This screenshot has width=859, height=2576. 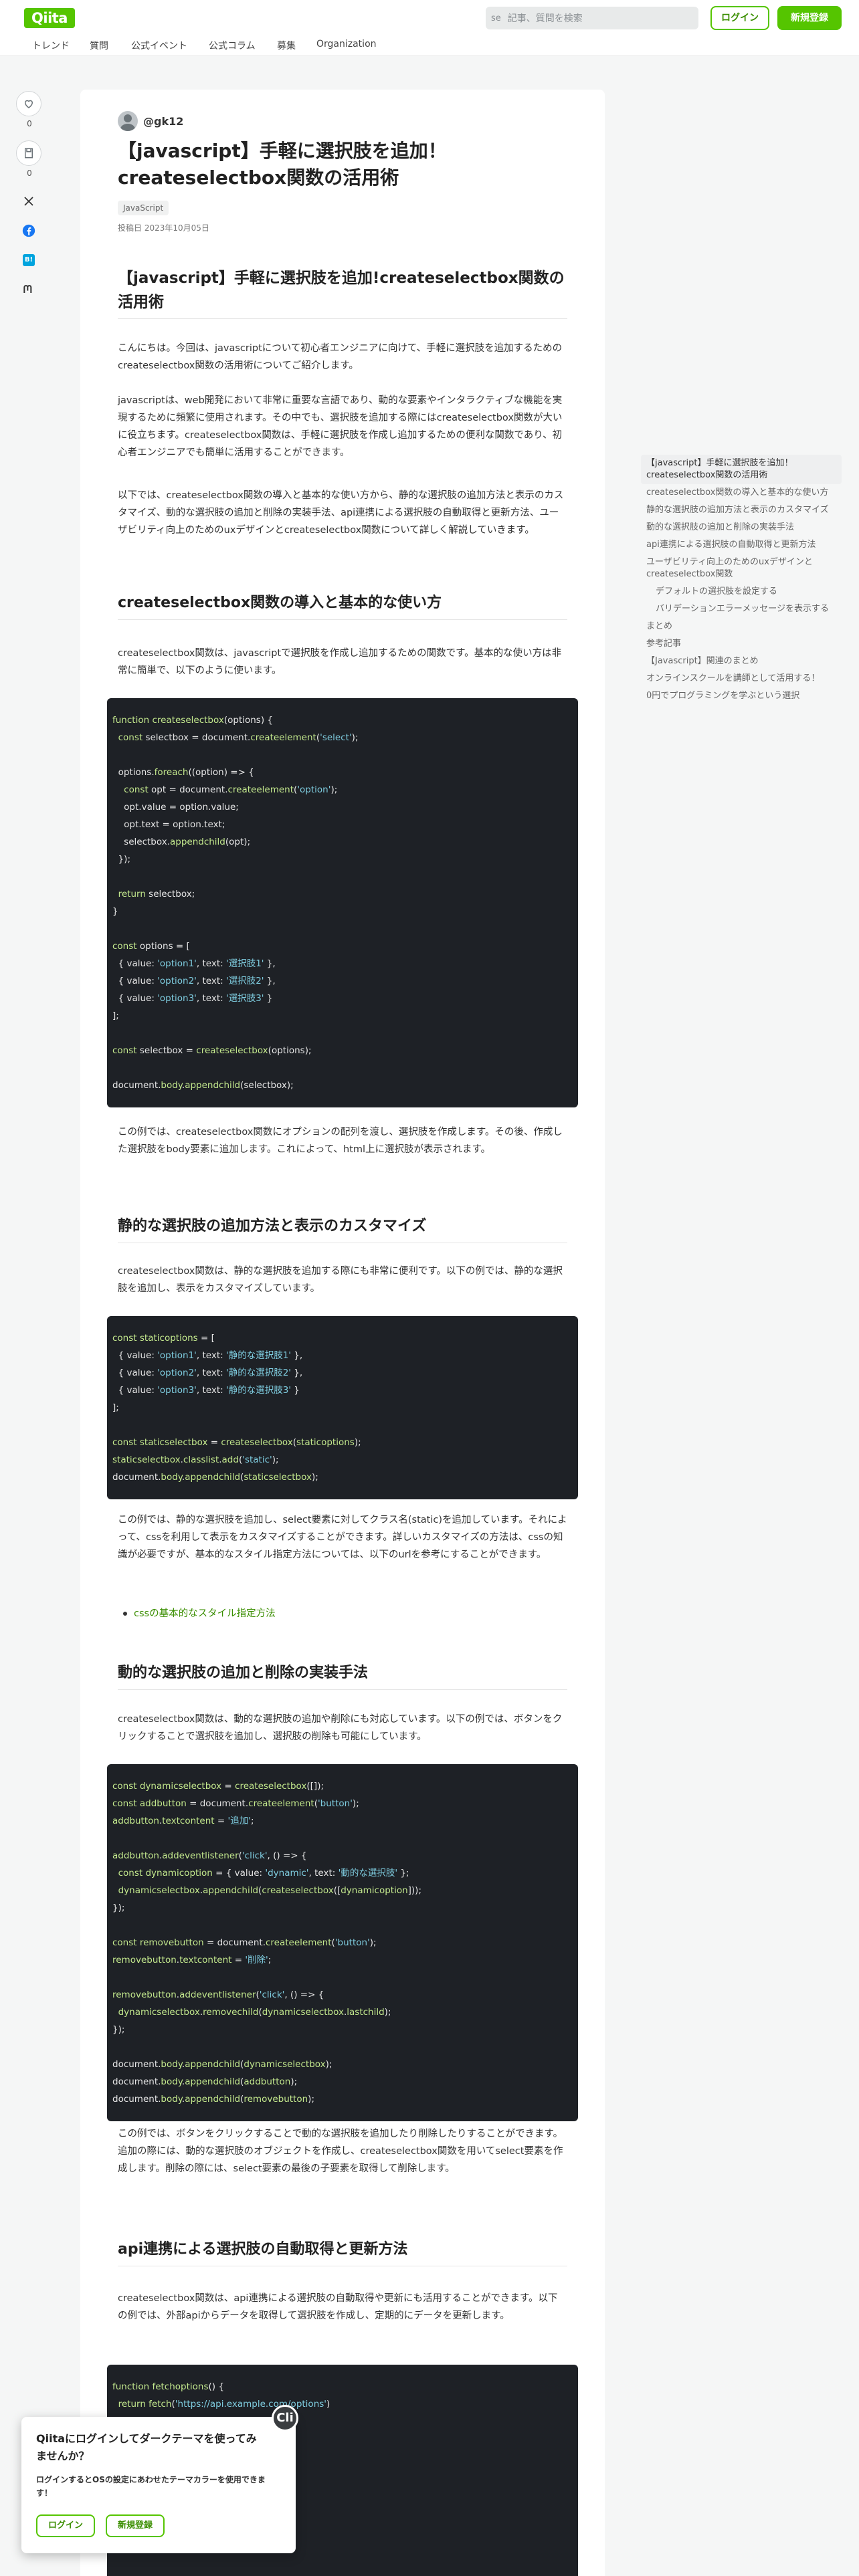 I want to click on signup-button: 新規登録, so click(x=809, y=18).